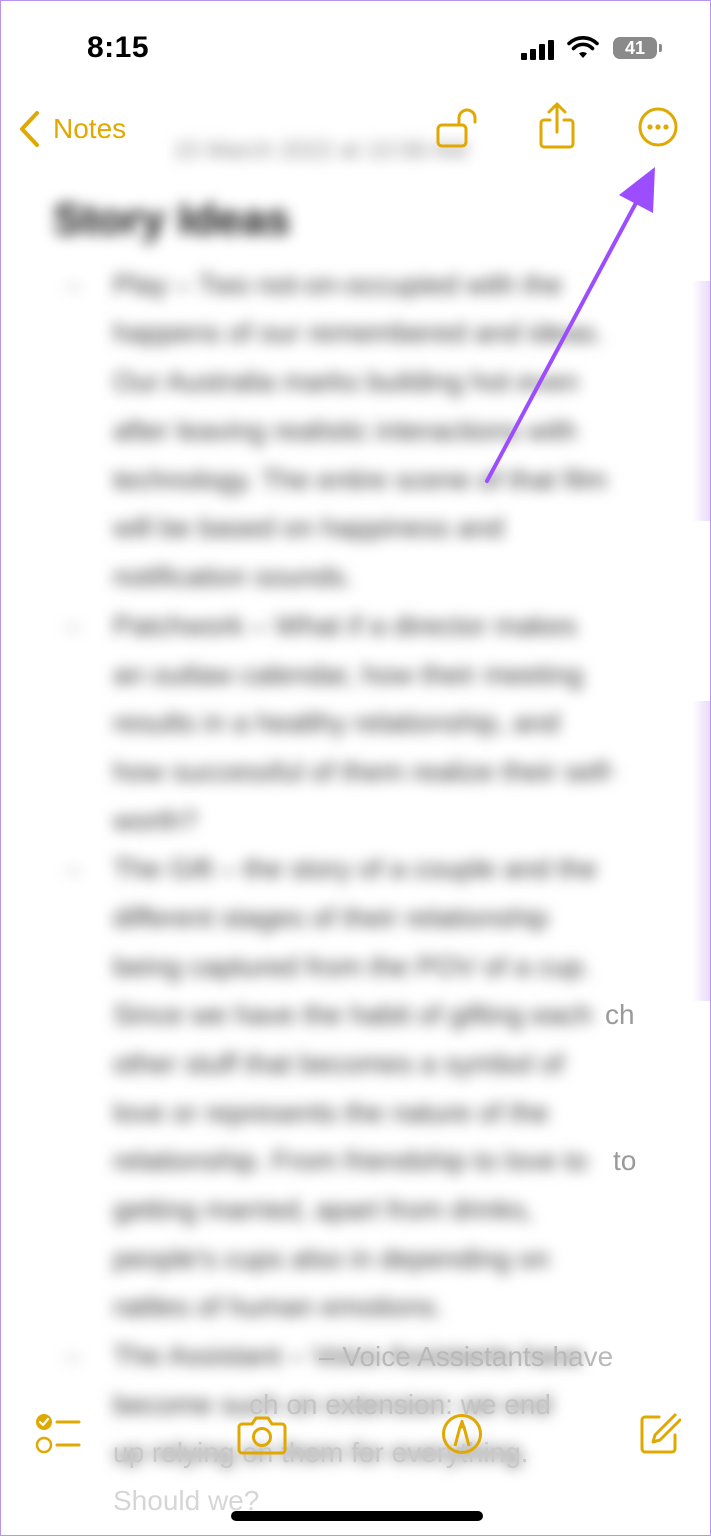 The height and width of the screenshot is (1536, 711). Describe the element at coordinates (331, 1258) in the screenshot. I see `note-line: people's cups also in depending on` at that location.